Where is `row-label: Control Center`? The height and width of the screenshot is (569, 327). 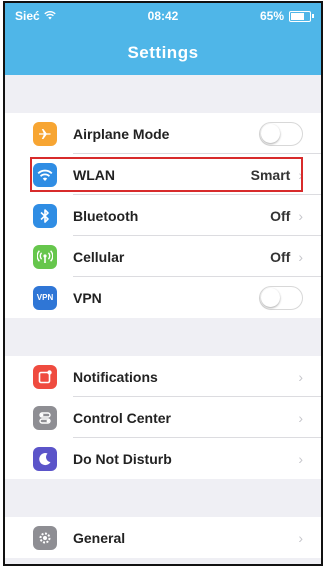
row-label: Control Center is located at coordinates (122, 417).